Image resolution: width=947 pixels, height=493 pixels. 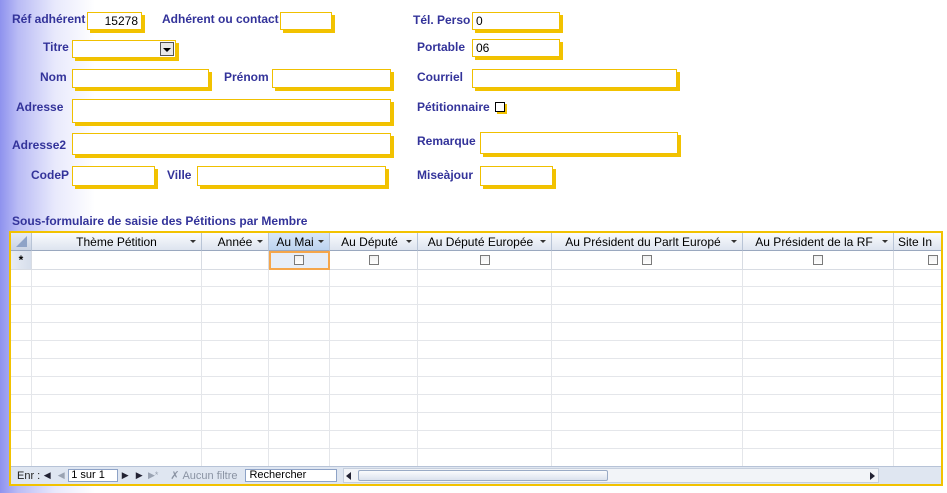 I want to click on chevron-down-icon, so click(x=167, y=49).